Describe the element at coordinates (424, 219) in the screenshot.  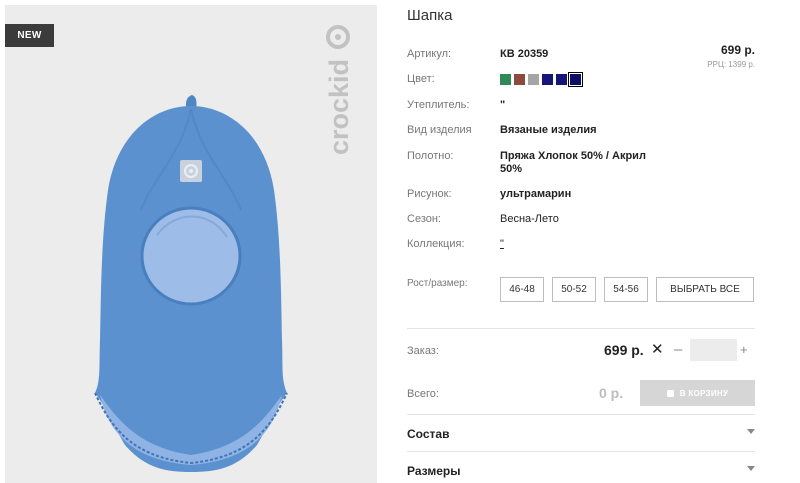
I see `season-label: Сезон:` at that location.